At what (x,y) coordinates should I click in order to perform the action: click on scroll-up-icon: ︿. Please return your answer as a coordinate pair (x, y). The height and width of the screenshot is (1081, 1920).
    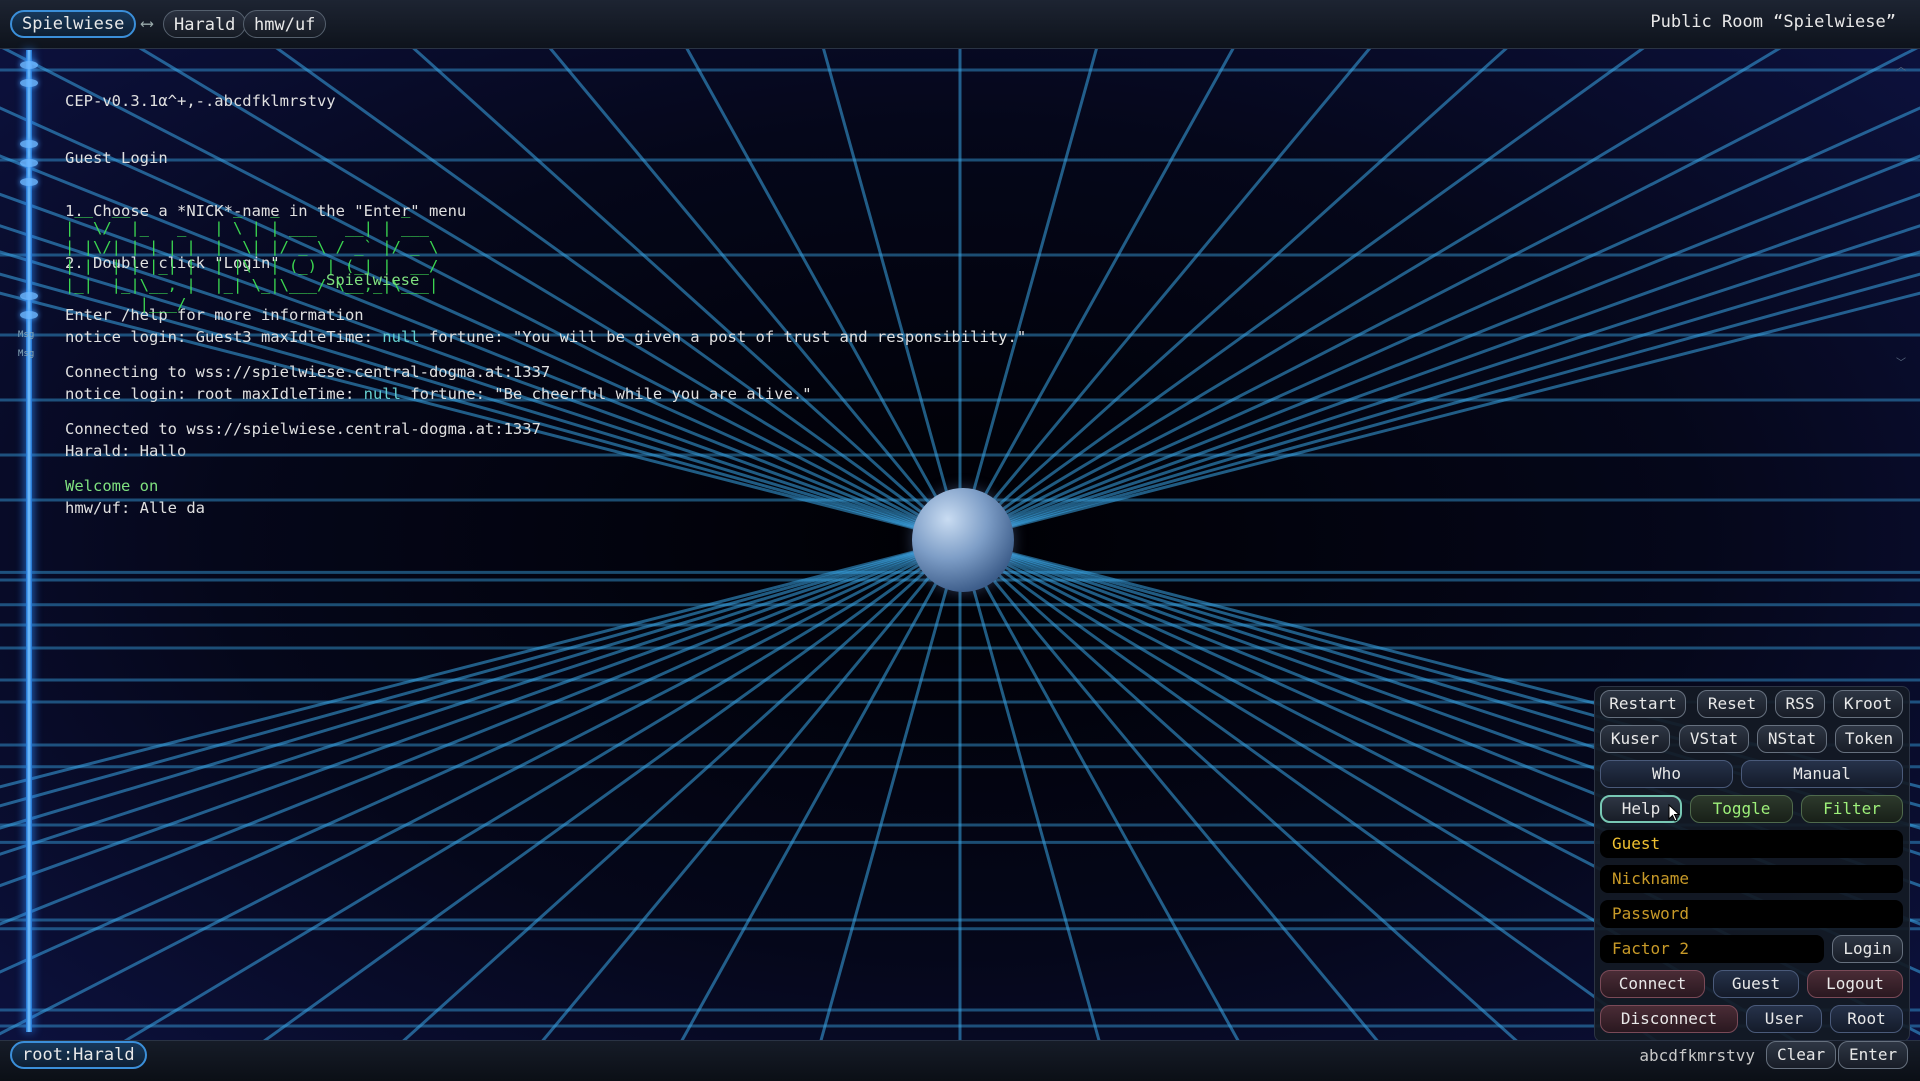
    Looking at the image, I should click on (1901, 65).